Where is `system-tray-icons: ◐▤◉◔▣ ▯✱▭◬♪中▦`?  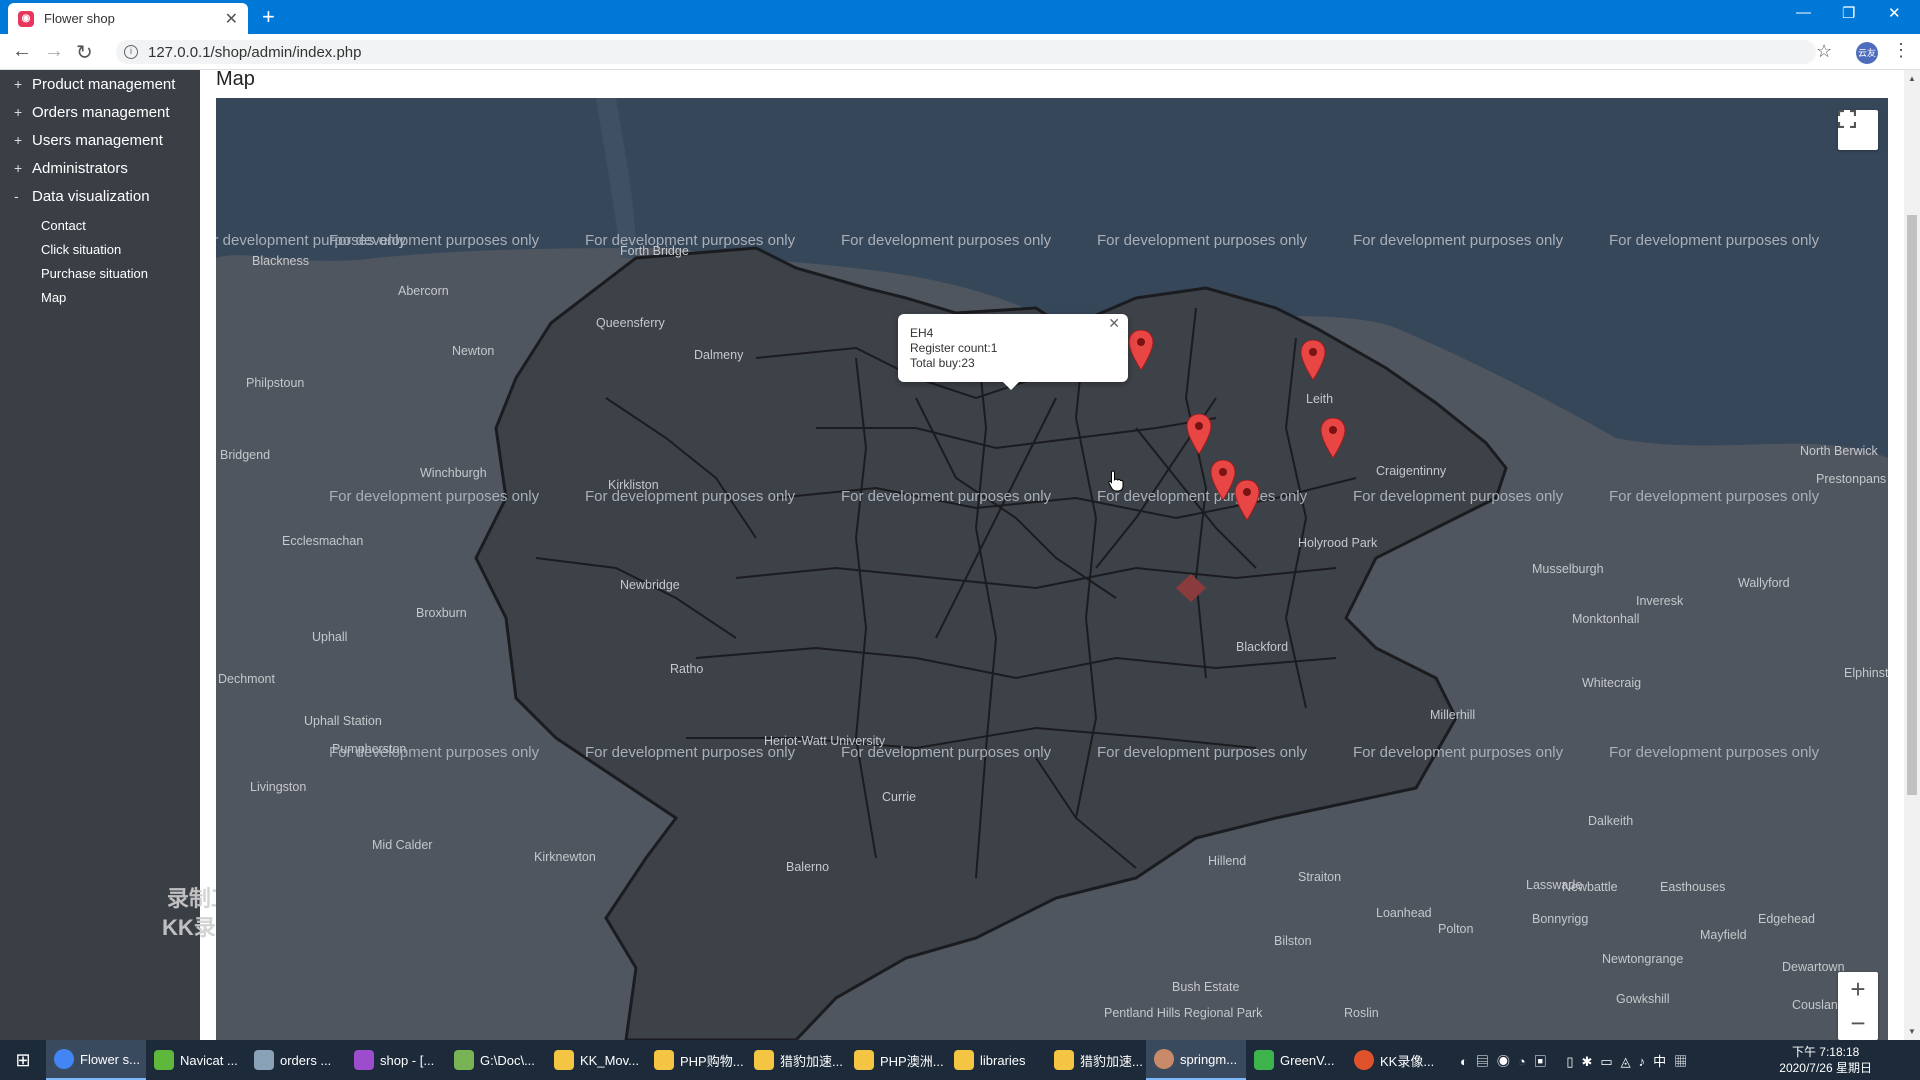
system-tray-icons: ◐▤◉◔▣ ▯✱▭◬♪中▦ is located at coordinates (1577, 1060).